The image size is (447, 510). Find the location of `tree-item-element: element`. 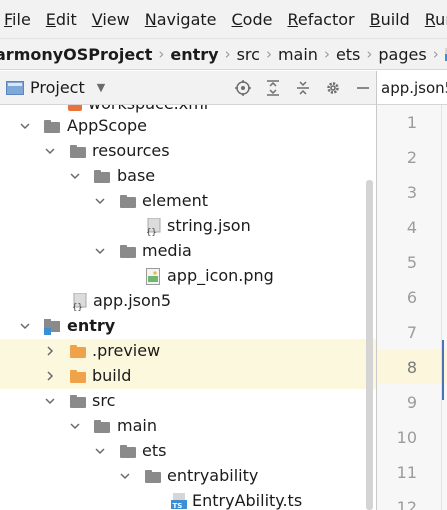

tree-item-element: element is located at coordinates (188, 201).